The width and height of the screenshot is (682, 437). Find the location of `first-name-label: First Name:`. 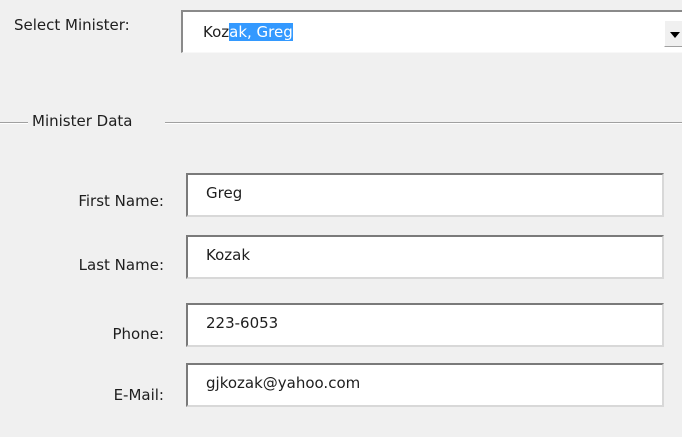

first-name-label: First Name: is located at coordinates (121, 201).